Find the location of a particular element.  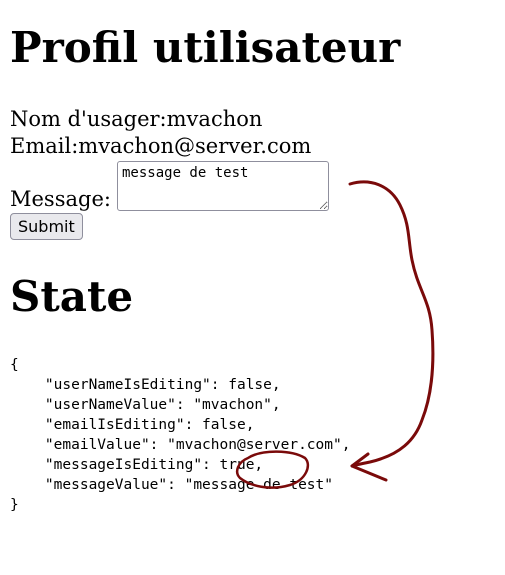

message-label: Message: is located at coordinates (60, 199).